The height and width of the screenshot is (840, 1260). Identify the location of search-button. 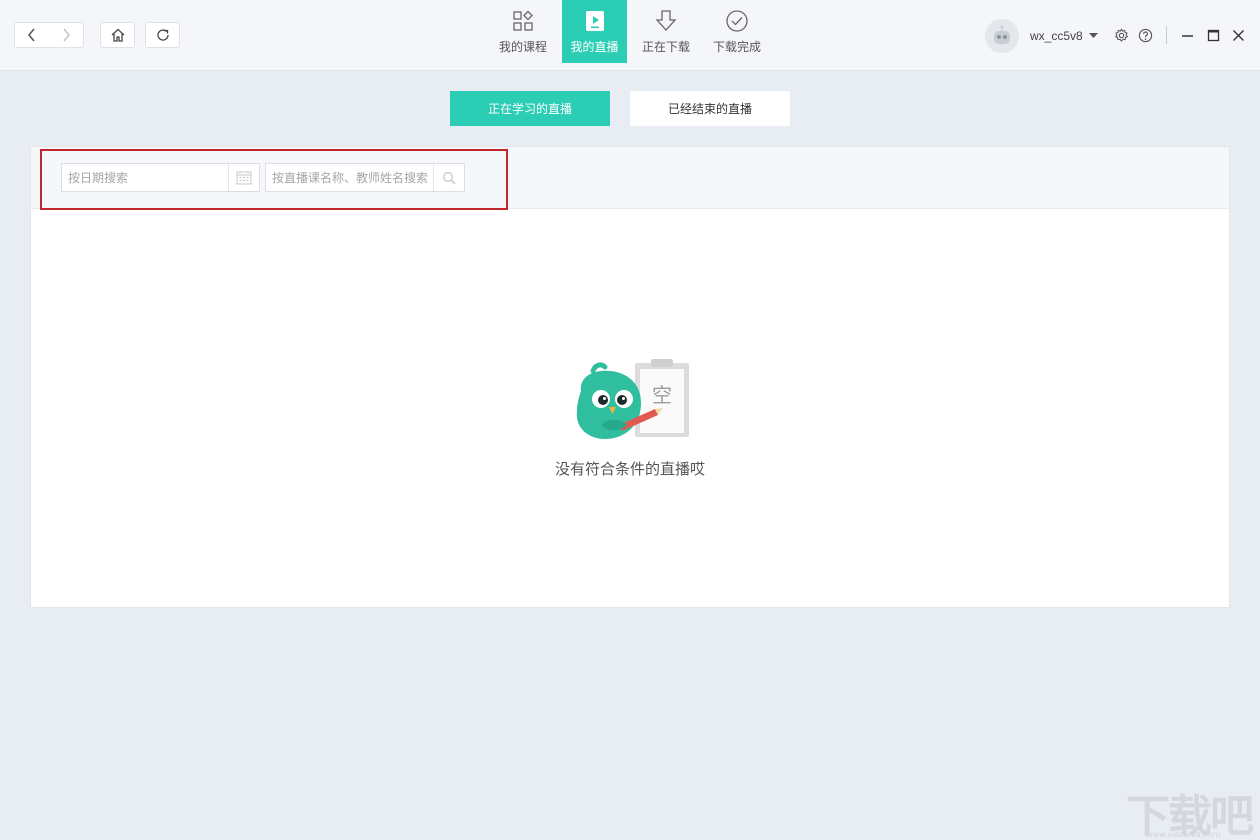
(448, 177).